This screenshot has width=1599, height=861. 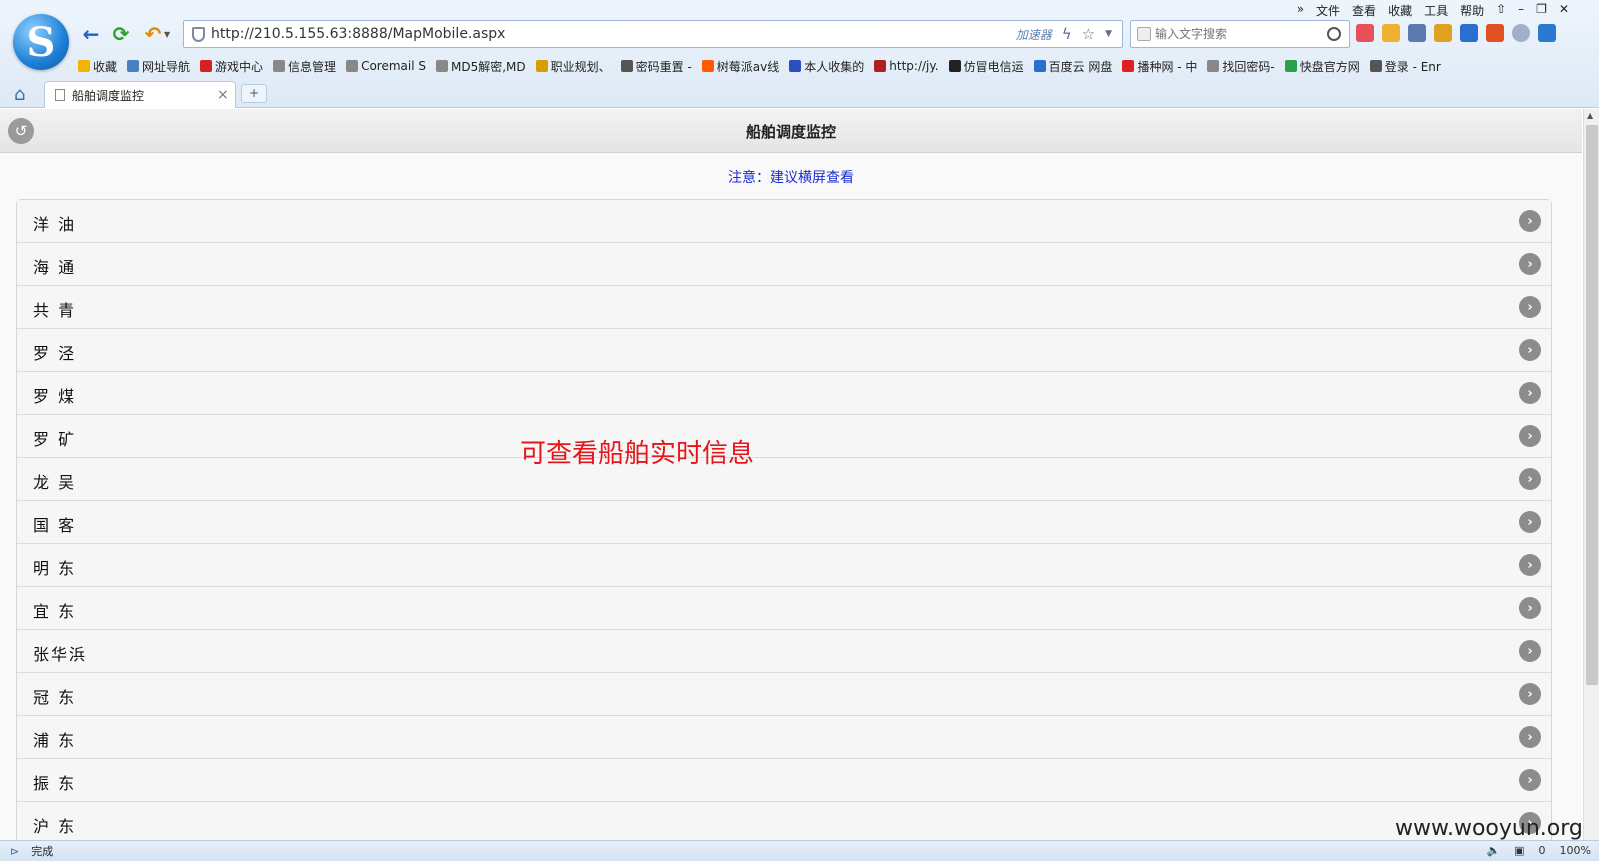 What do you see at coordinates (784, 608) in the screenshot?
I see `ship-list-item: 宜 东 ›` at bounding box center [784, 608].